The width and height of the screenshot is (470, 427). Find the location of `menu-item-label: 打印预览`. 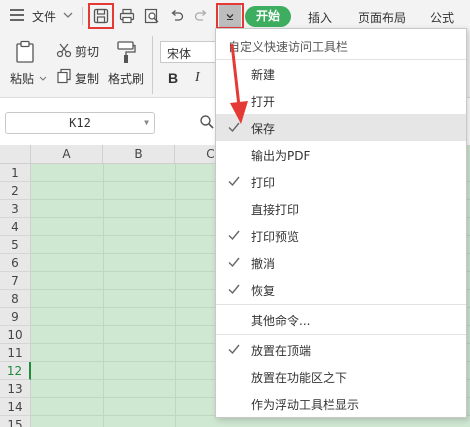

menu-item-label: 打印预览 is located at coordinates (275, 237).